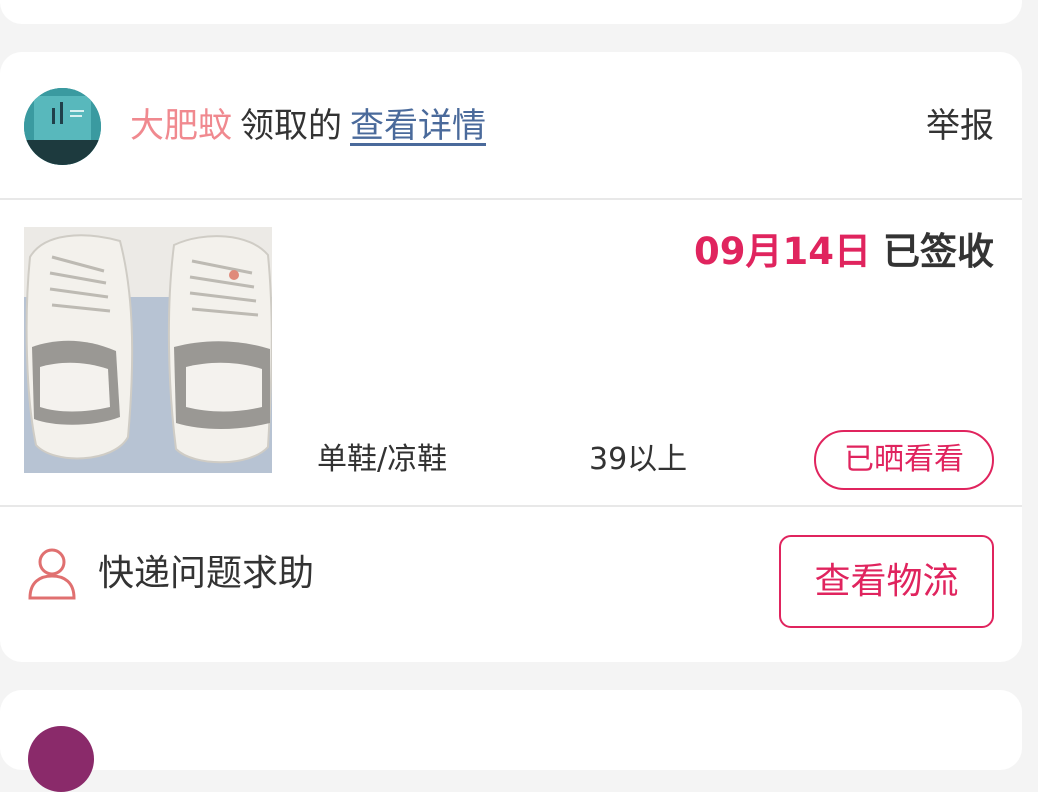 The width and height of the screenshot is (1038, 792). Describe the element at coordinates (206, 573) in the screenshot. I see `help-label: 快递问题求助` at that location.